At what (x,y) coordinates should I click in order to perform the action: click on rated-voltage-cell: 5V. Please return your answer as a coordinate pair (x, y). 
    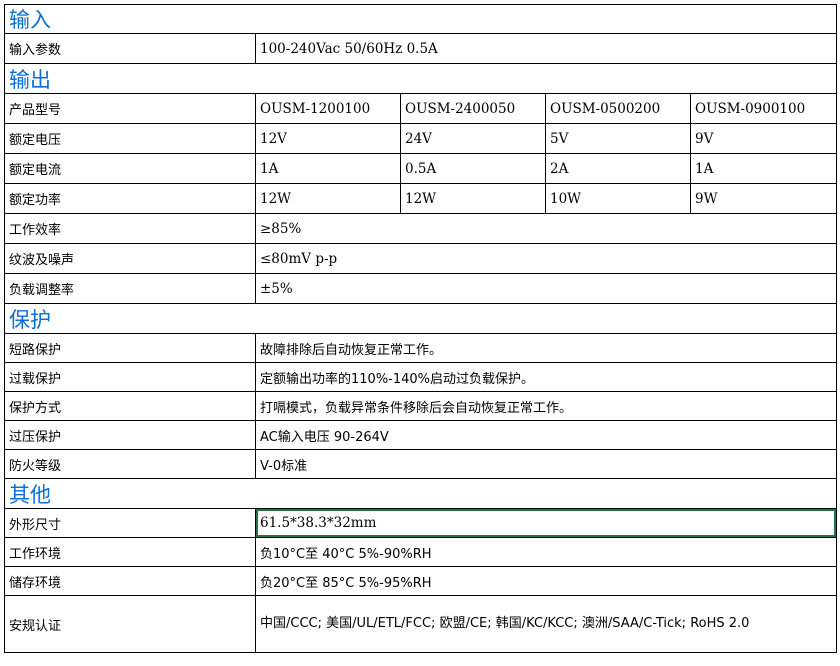
    Looking at the image, I should click on (618, 138).